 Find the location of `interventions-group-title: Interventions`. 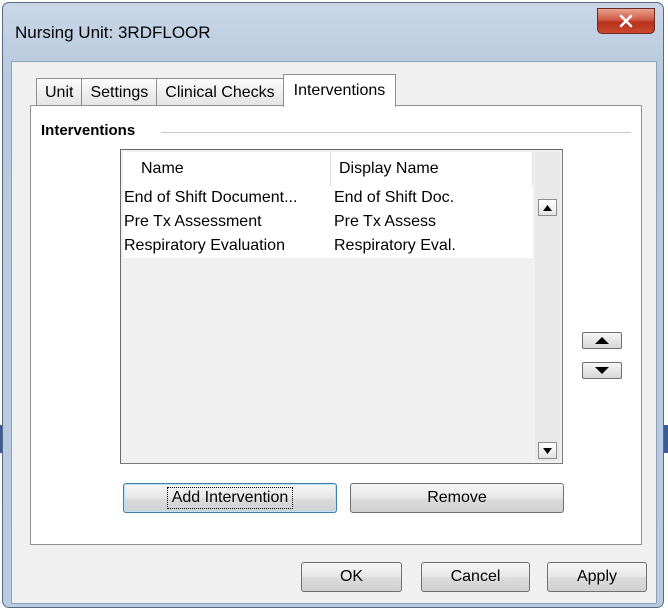

interventions-group-title: Interventions is located at coordinates (91, 130).